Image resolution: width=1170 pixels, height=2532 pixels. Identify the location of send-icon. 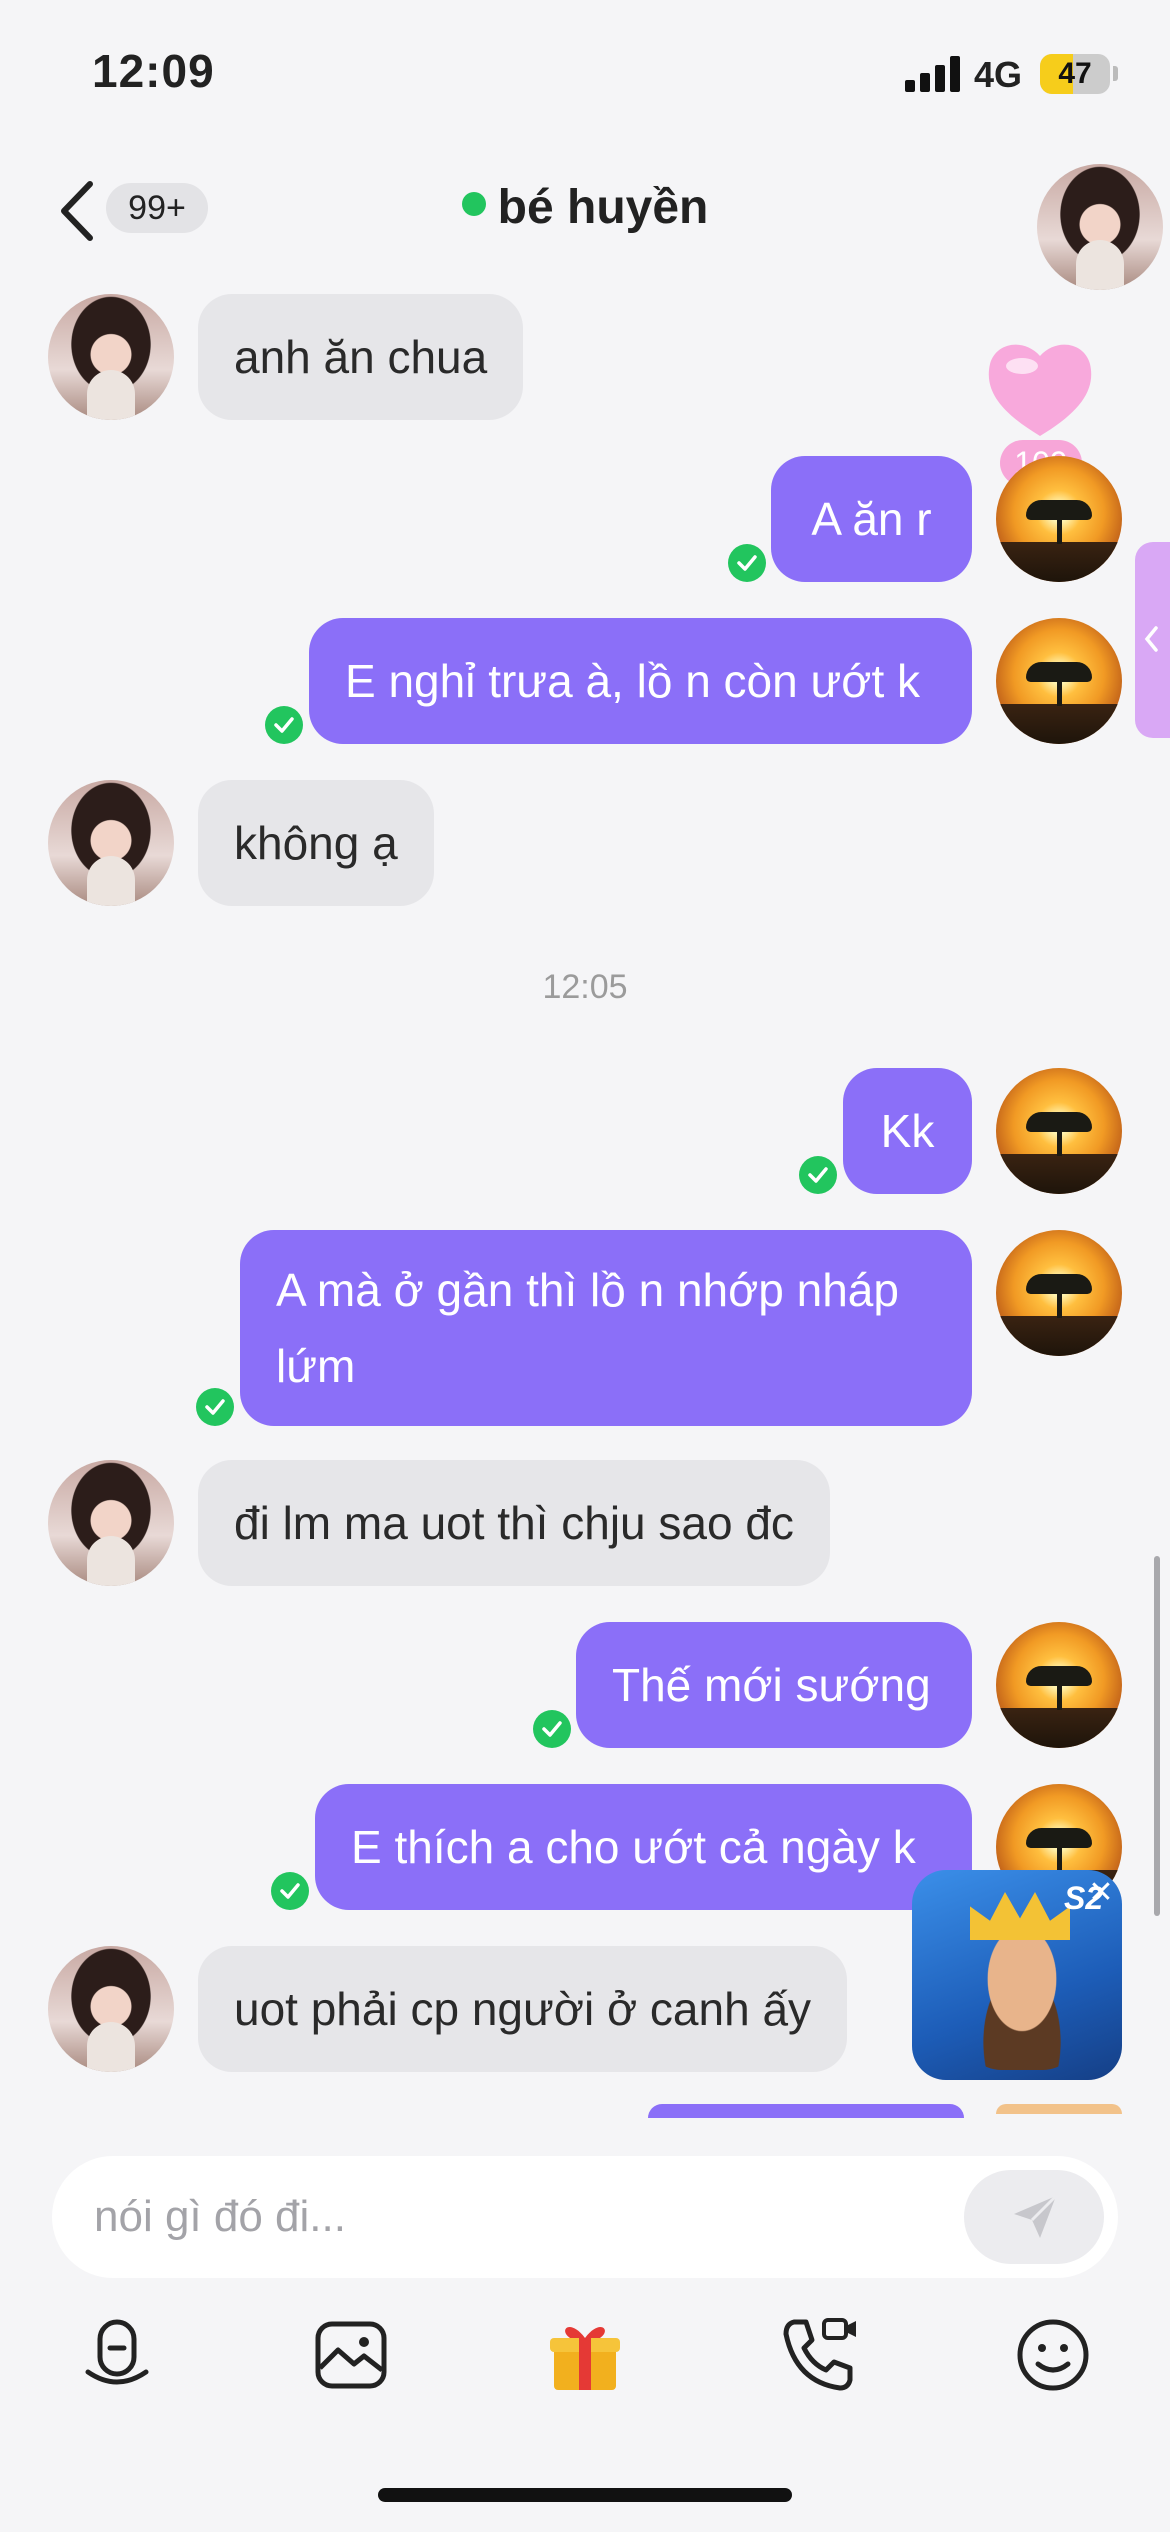
(1036, 2216).